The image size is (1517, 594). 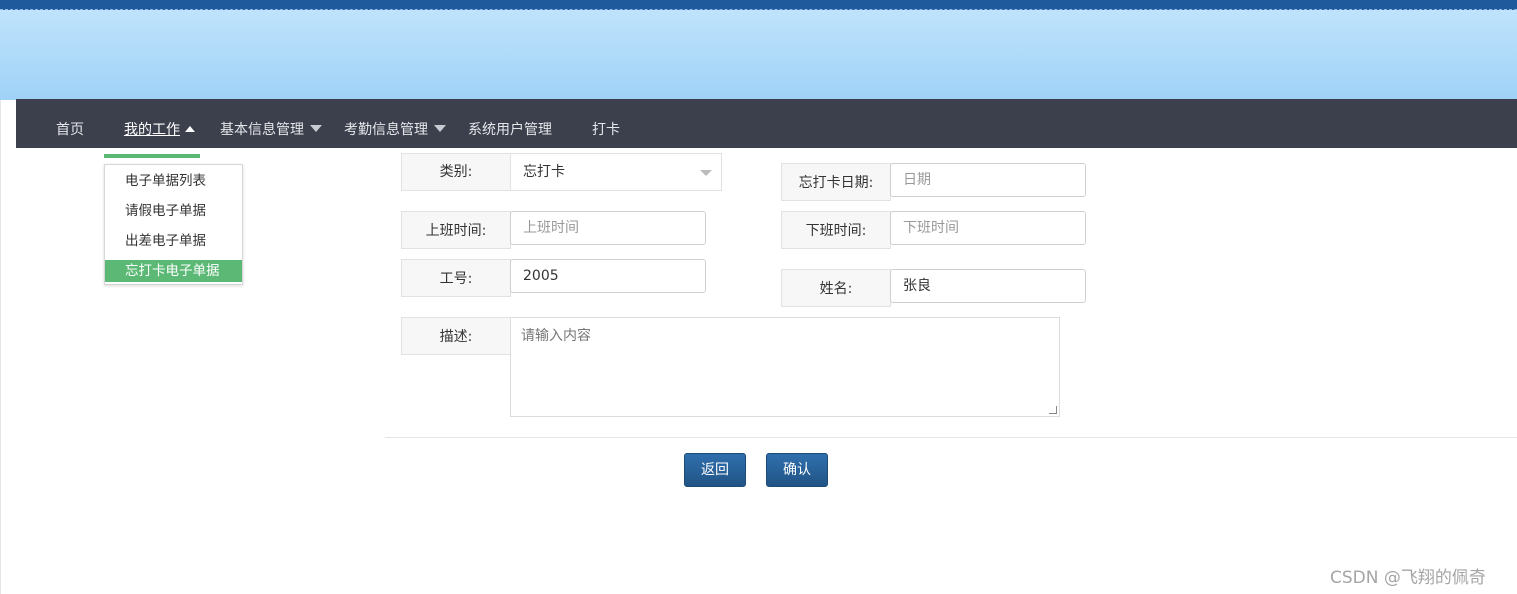 I want to click on dropdown-item-forgot-clock-document: 忘打卡电子单据, so click(x=173, y=271).